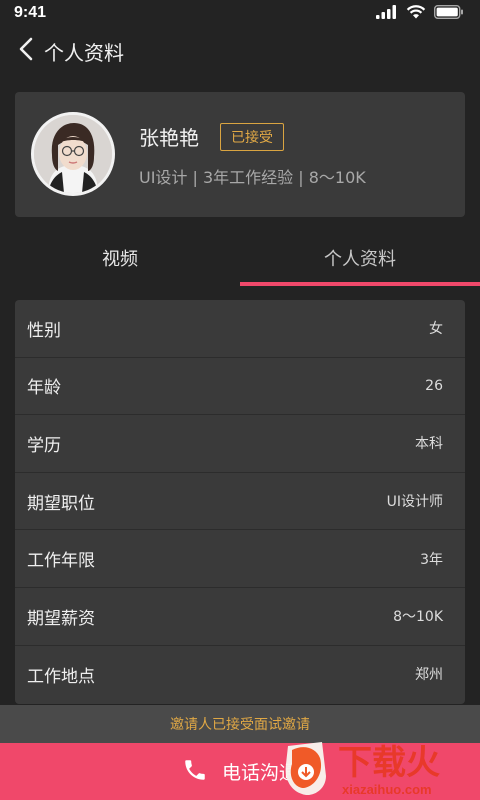  I want to click on info-row-desired-position: 期望职位 UI设计师, so click(240, 502).